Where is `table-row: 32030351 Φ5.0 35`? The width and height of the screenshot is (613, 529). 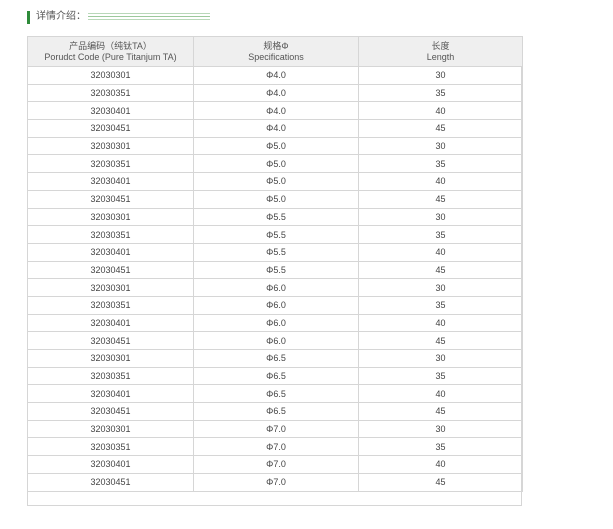
table-row: 32030351 Φ5.0 35 is located at coordinates (275, 164).